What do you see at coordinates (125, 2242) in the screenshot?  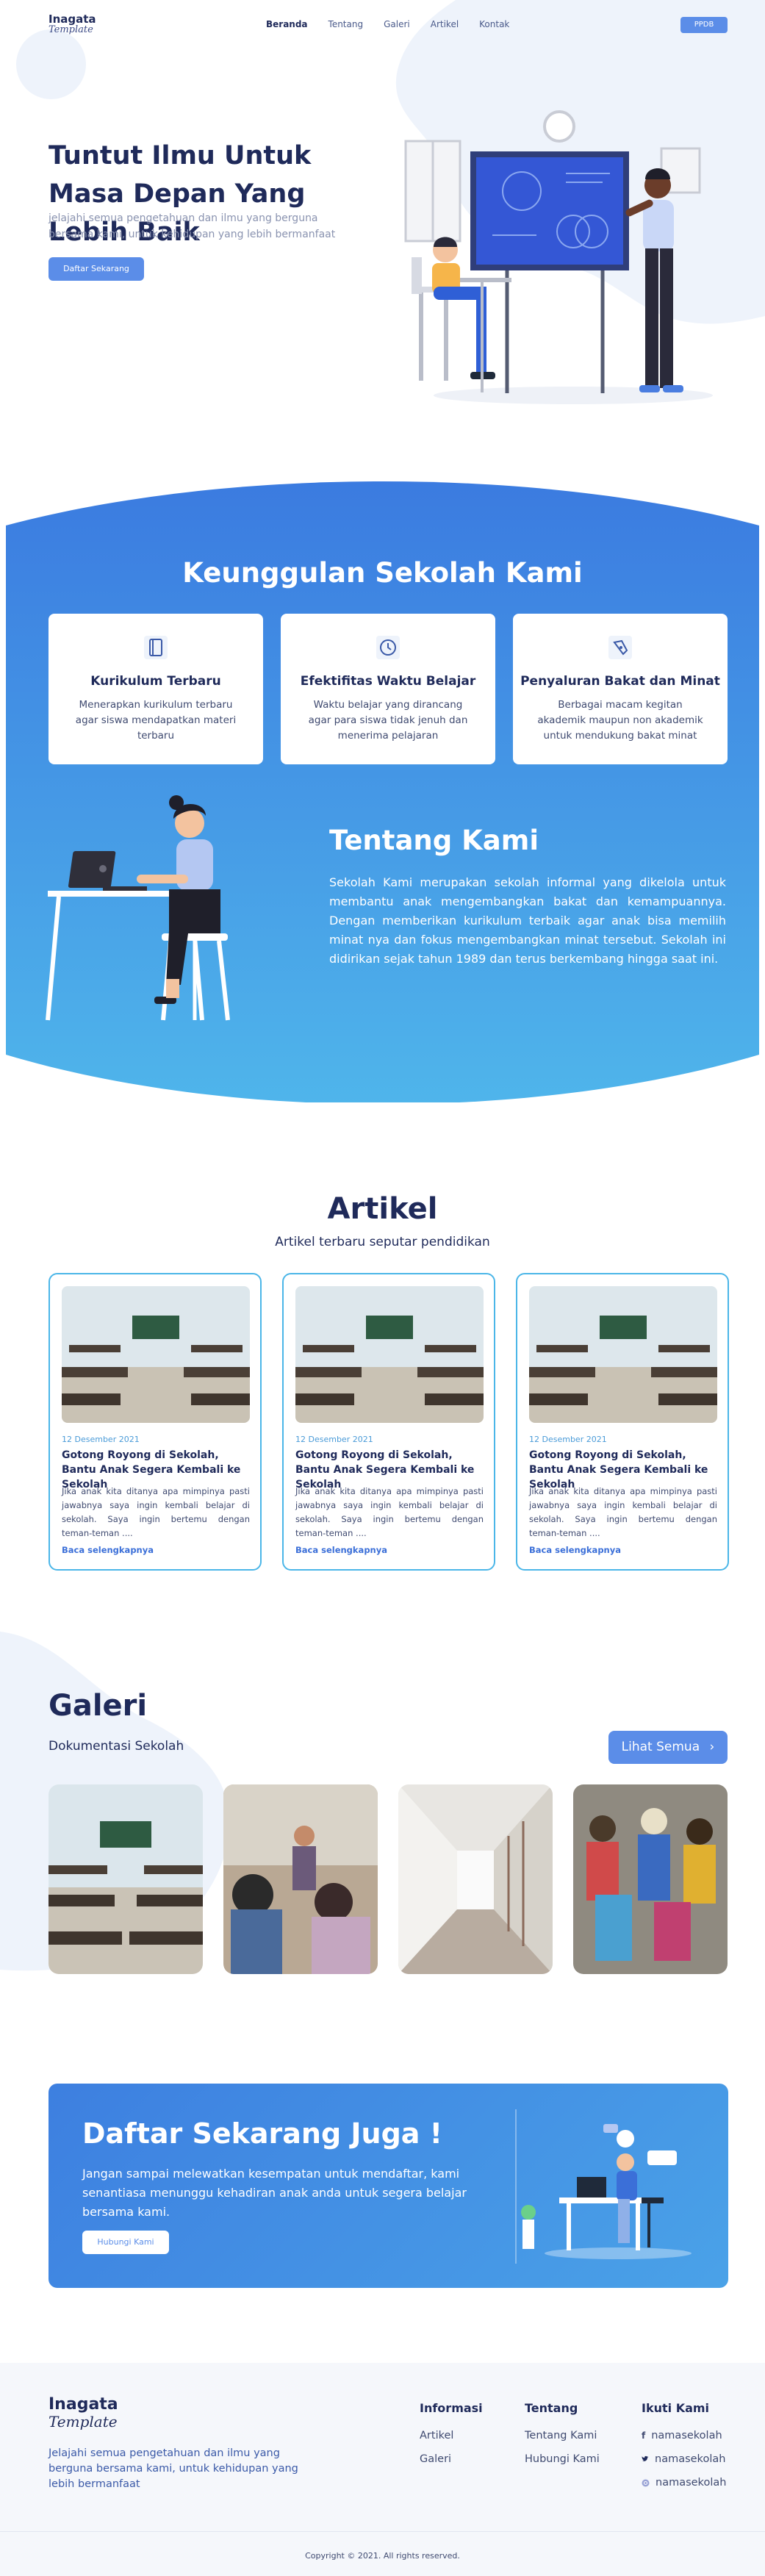 I see `contact-us-button: Hubungi Kami` at bounding box center [125, 2242].